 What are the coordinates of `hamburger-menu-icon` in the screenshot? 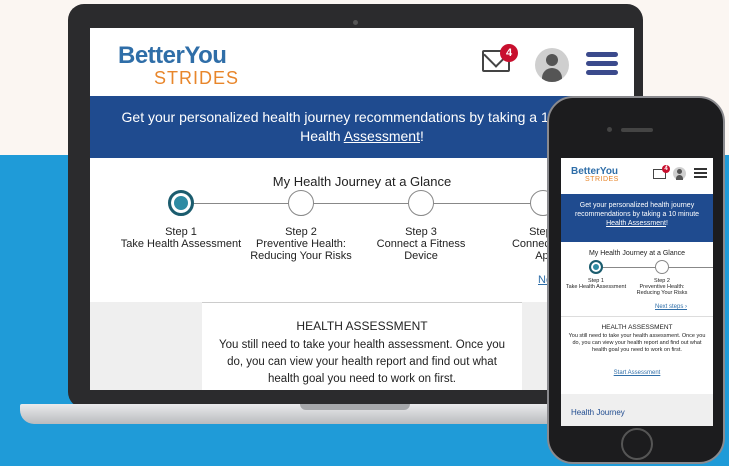 It's located at (602, 65).